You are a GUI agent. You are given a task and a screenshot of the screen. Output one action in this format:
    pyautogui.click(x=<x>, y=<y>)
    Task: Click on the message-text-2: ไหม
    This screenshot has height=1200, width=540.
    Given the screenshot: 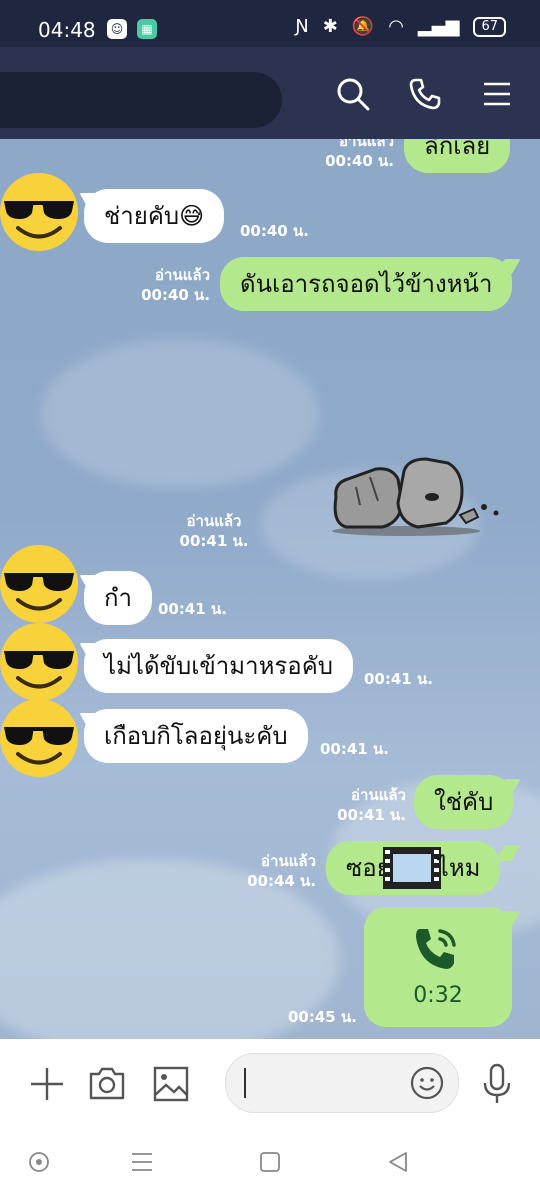 What is the action you would take?
    pyautogui.click(x=458, y=868)
    